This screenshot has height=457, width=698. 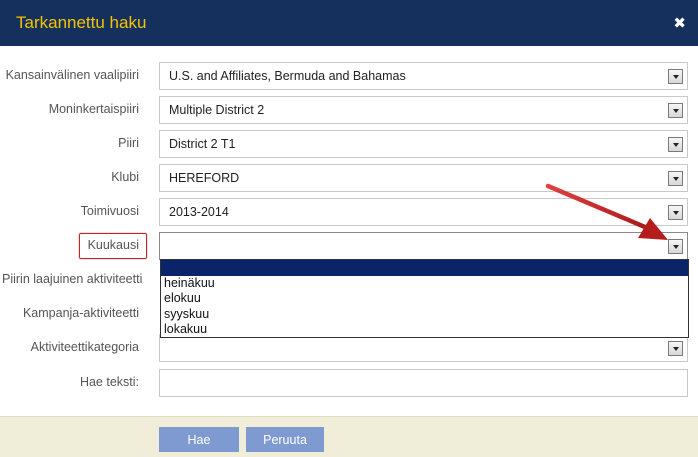 I want to click on dialog-title: Tarkannettu haku, so click(x=81, y=22).